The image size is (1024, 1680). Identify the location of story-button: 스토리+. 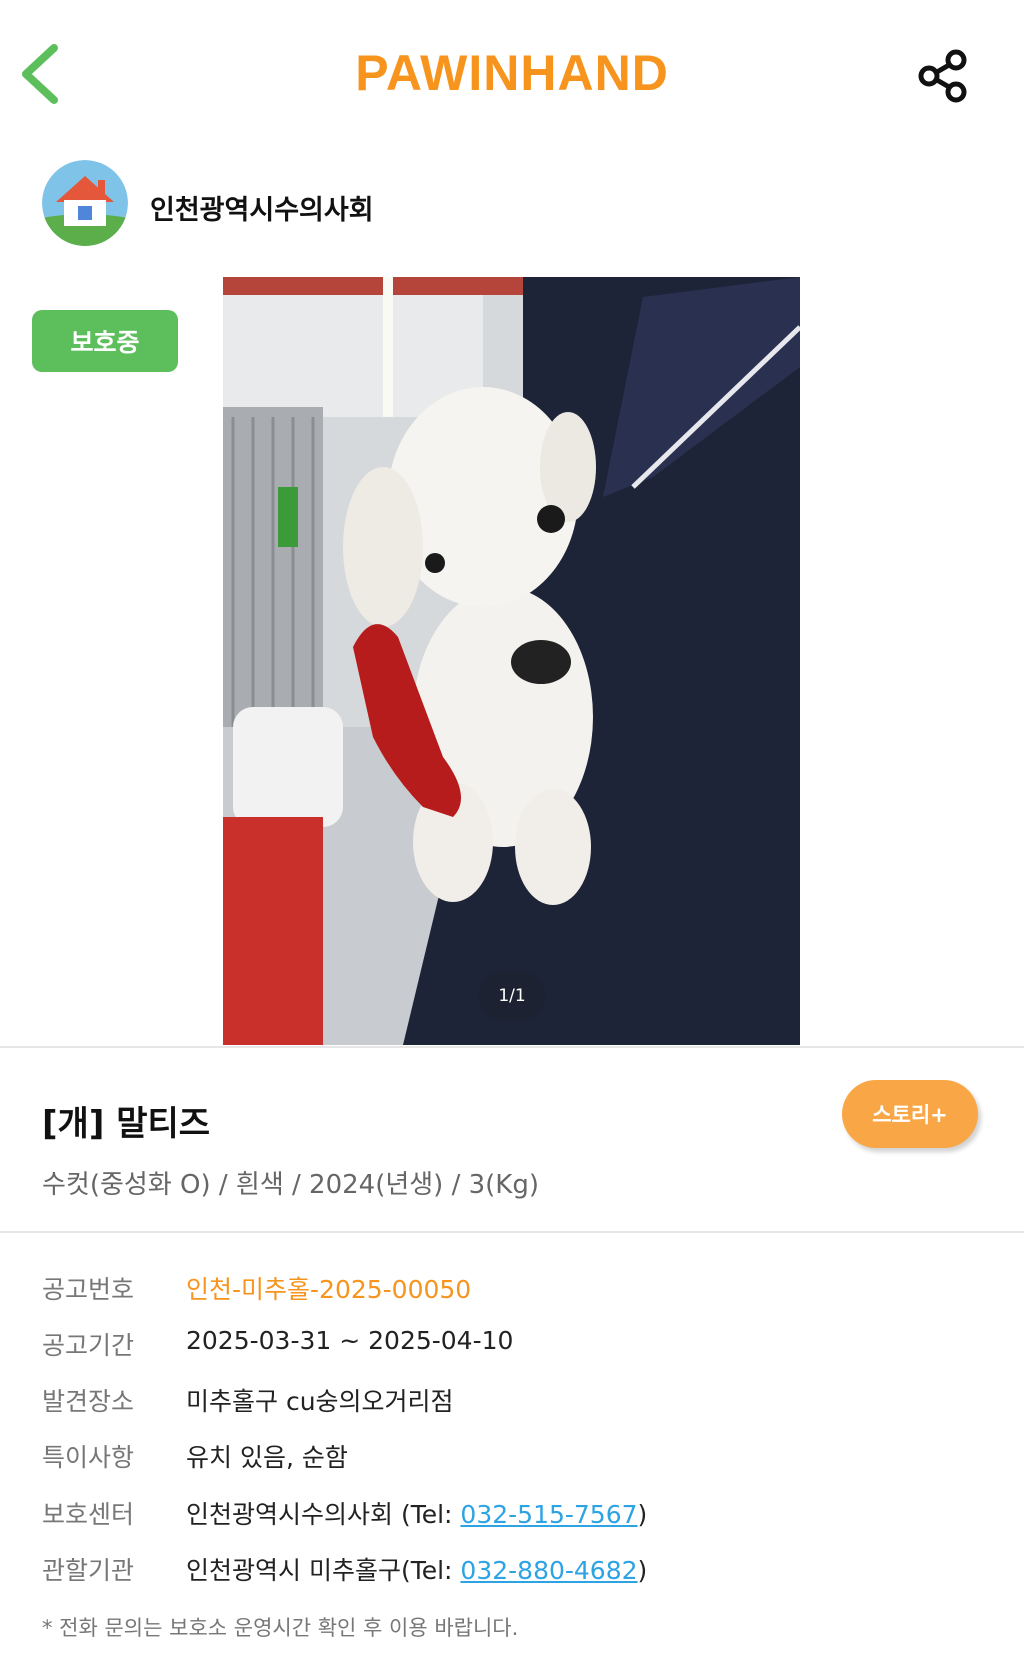
(910, 1114).